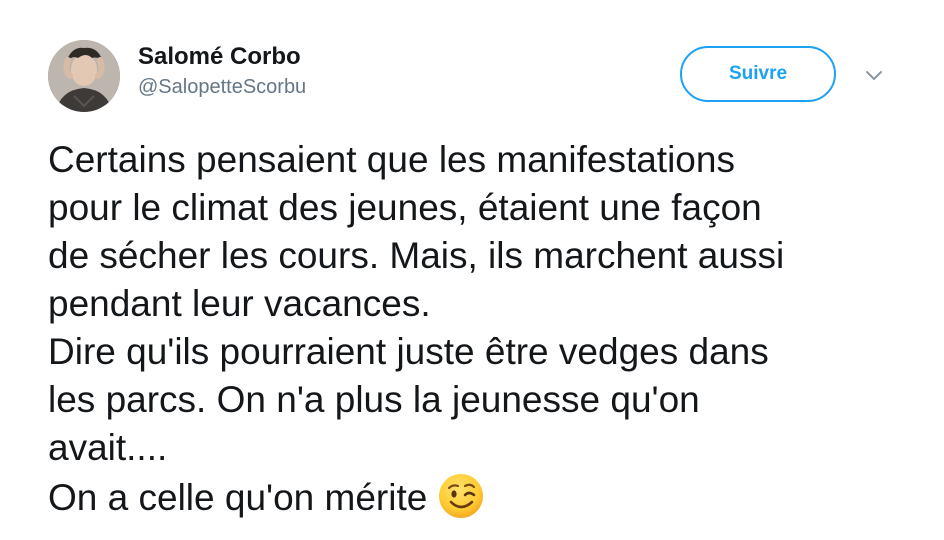 Image resolution: width=944 pixels, height=540 pixels. I want to click on chevron-down-icon, so click(874, 76).